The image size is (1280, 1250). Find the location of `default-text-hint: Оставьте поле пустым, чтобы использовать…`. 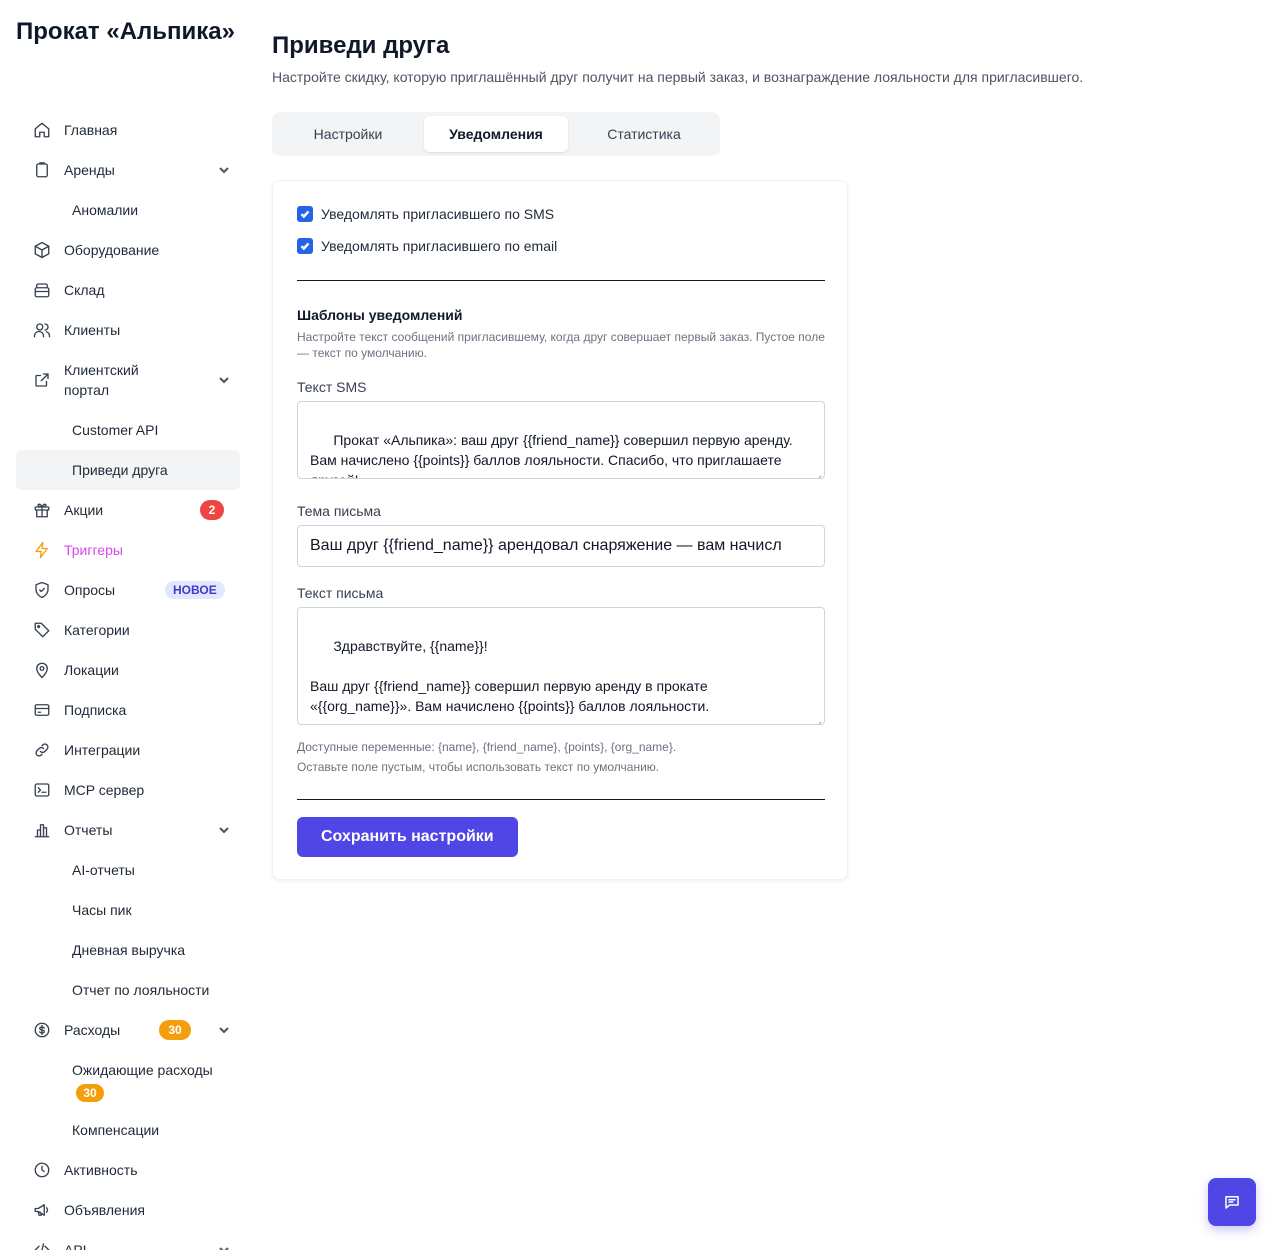

default-text-hint: Оставьте поле пустым, чтобы использовать… is located at coordinates (478, 767).